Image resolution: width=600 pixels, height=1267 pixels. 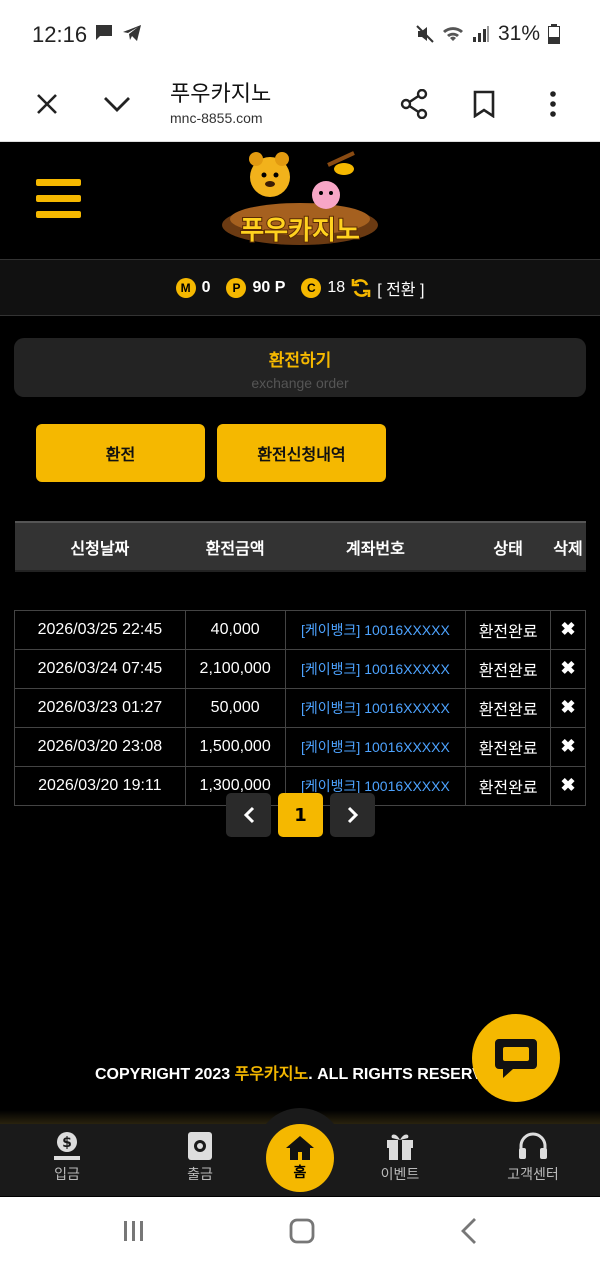 I want to click on nav-withdraw: 출금, so click(x=200, y=1157).